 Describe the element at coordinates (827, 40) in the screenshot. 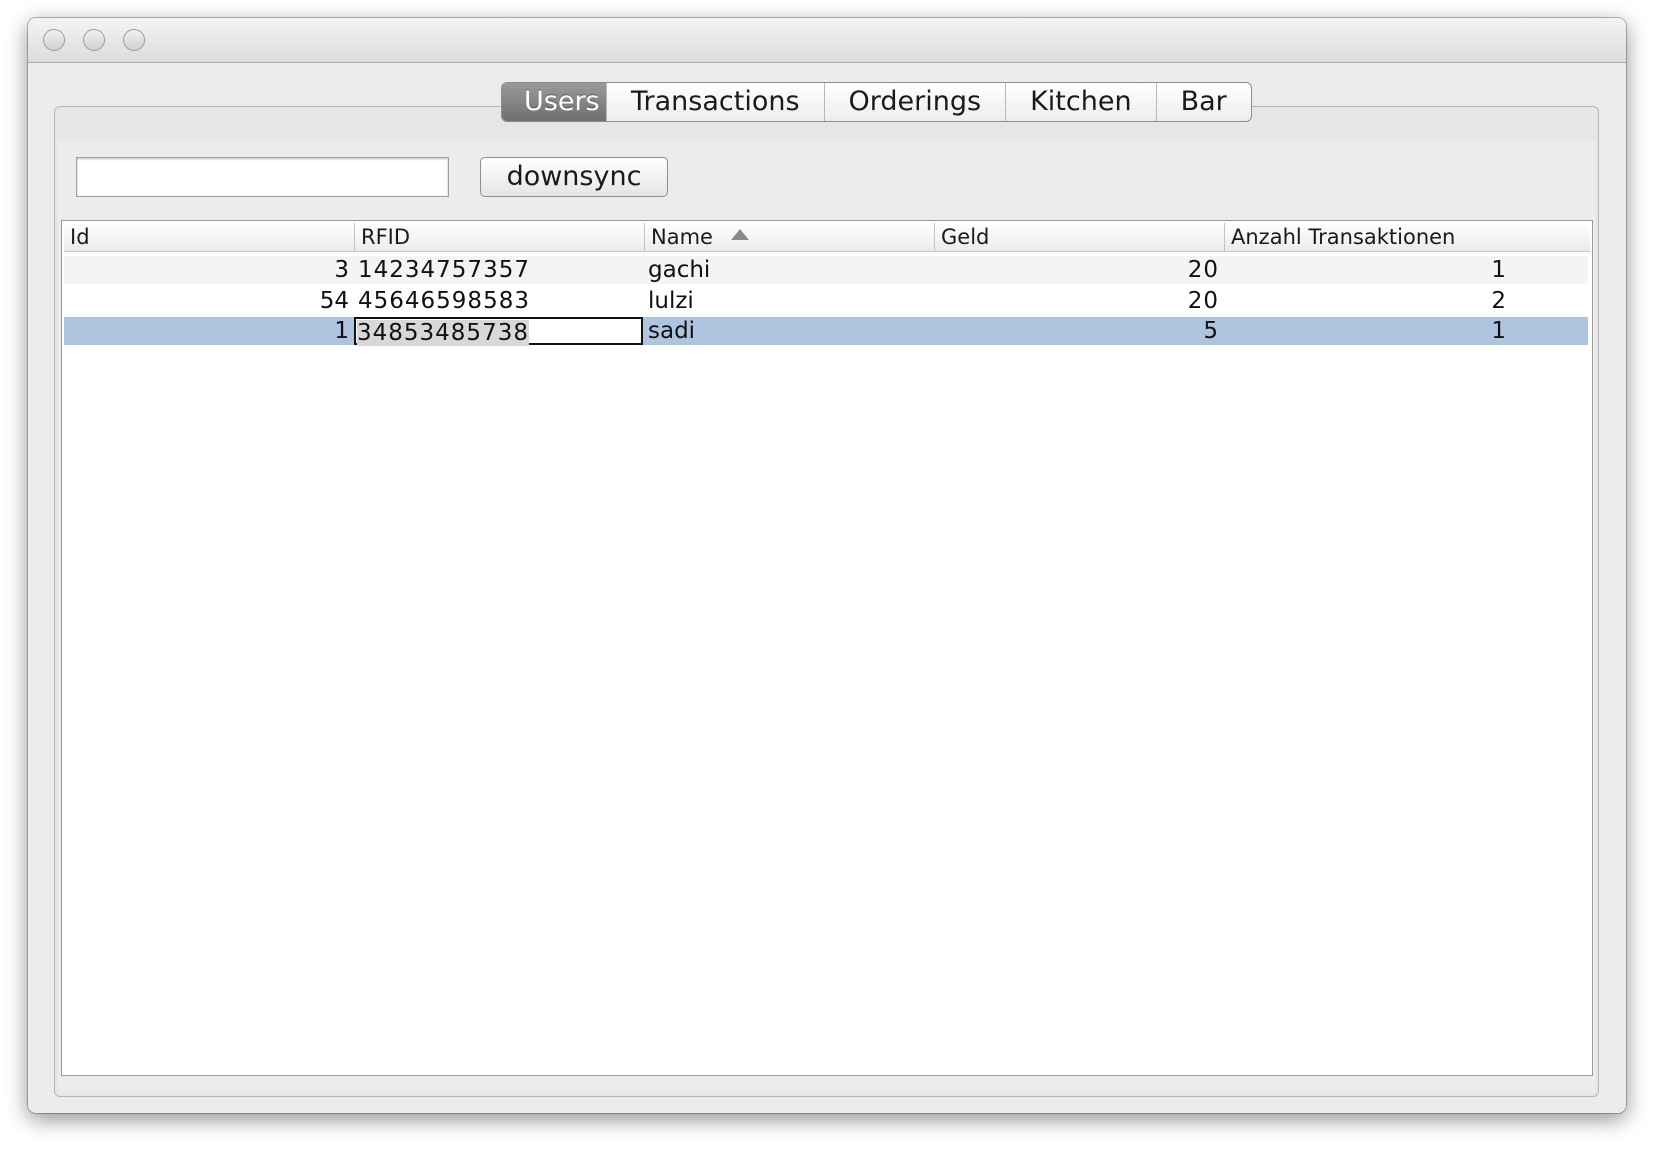

I see `title-bar` at that location.